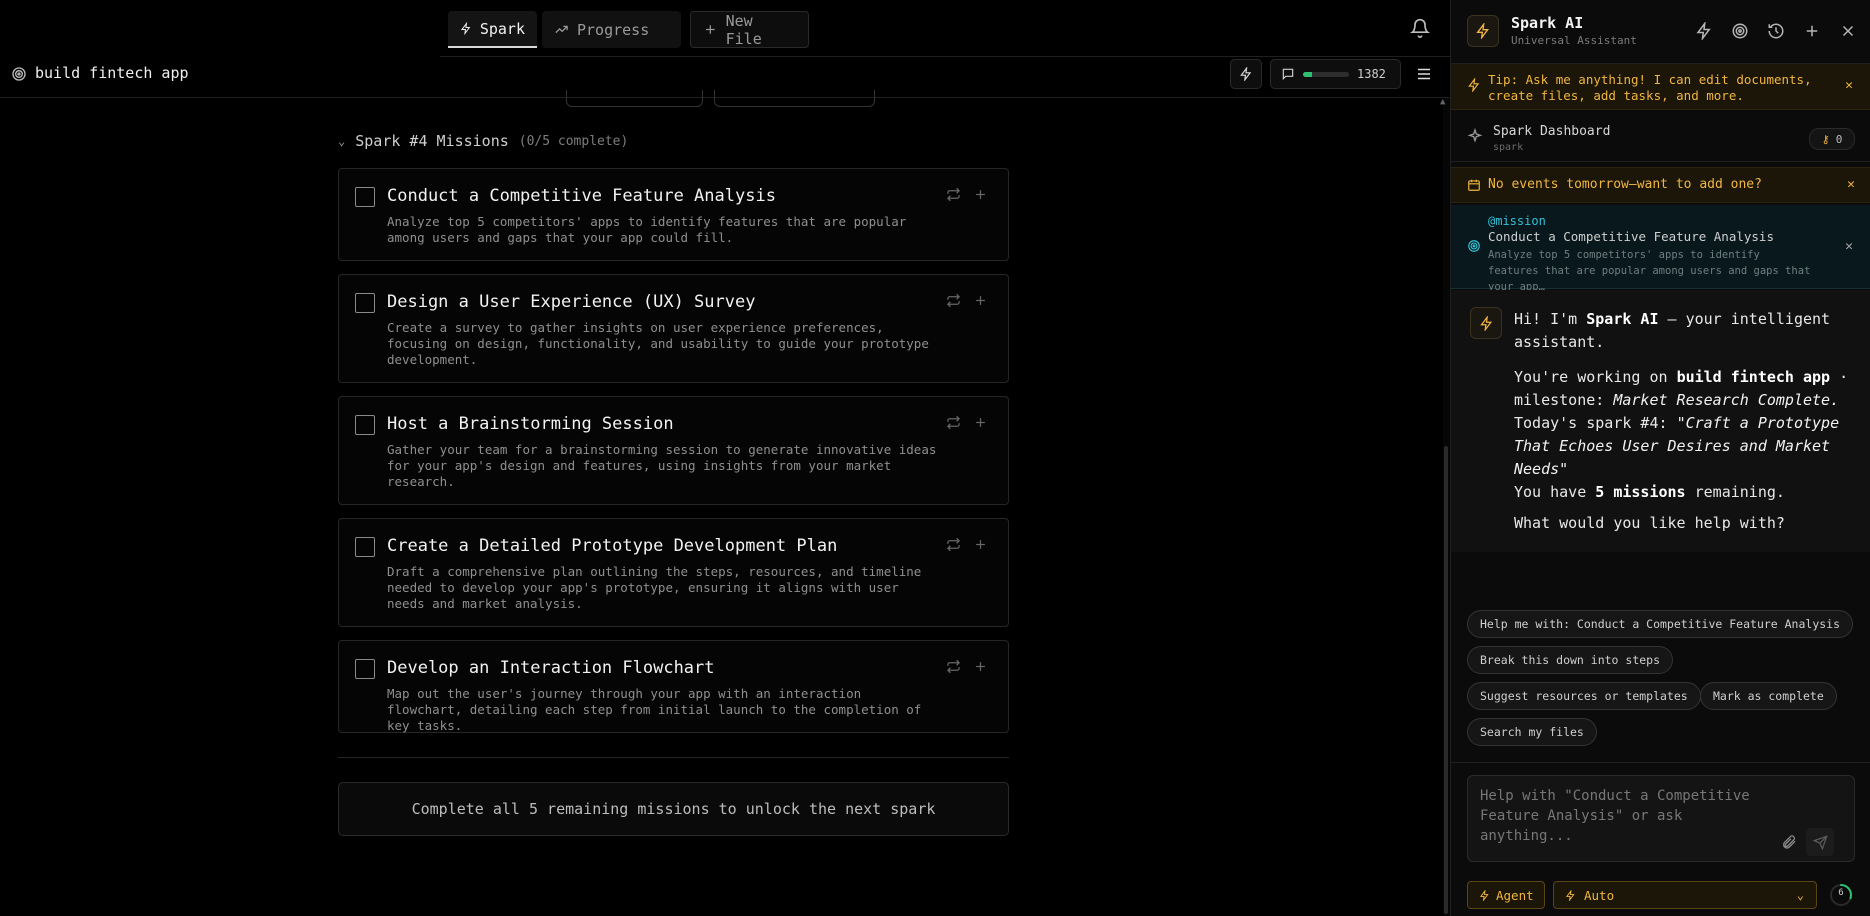  I want to click on model-select-value: Auto, so click(1599, 895).